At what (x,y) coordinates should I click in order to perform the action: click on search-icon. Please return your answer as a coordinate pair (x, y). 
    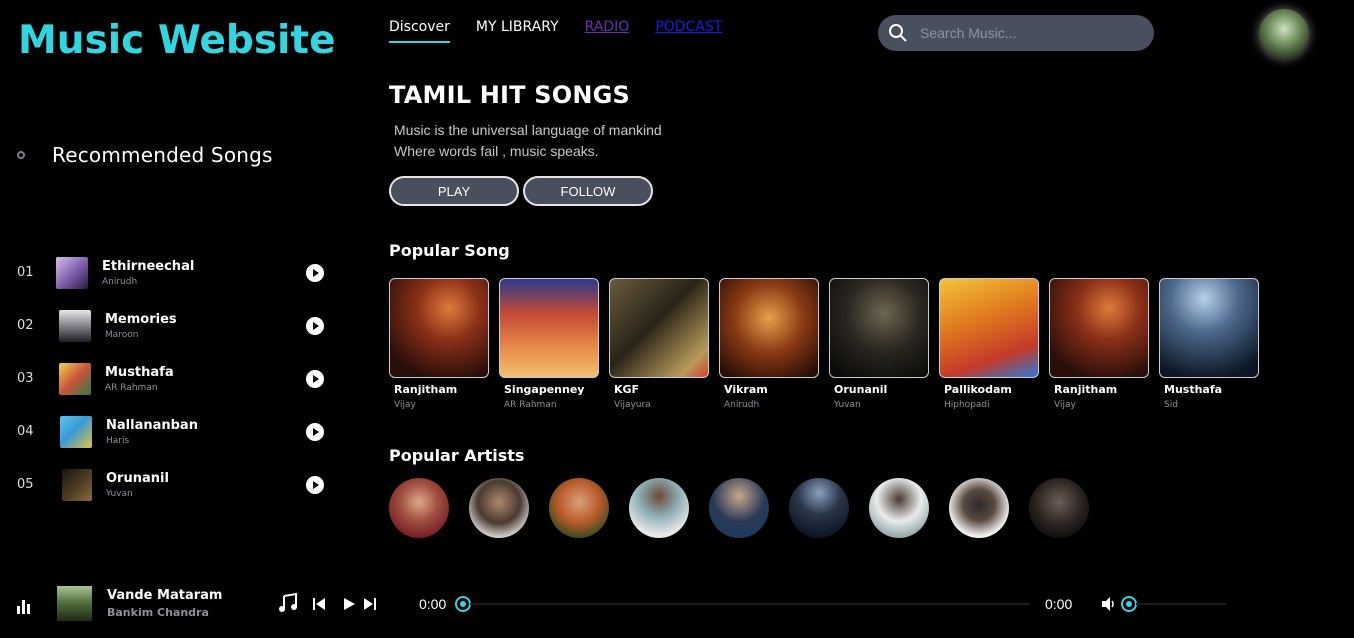
    Looking at the image, I should click on (898, 33).